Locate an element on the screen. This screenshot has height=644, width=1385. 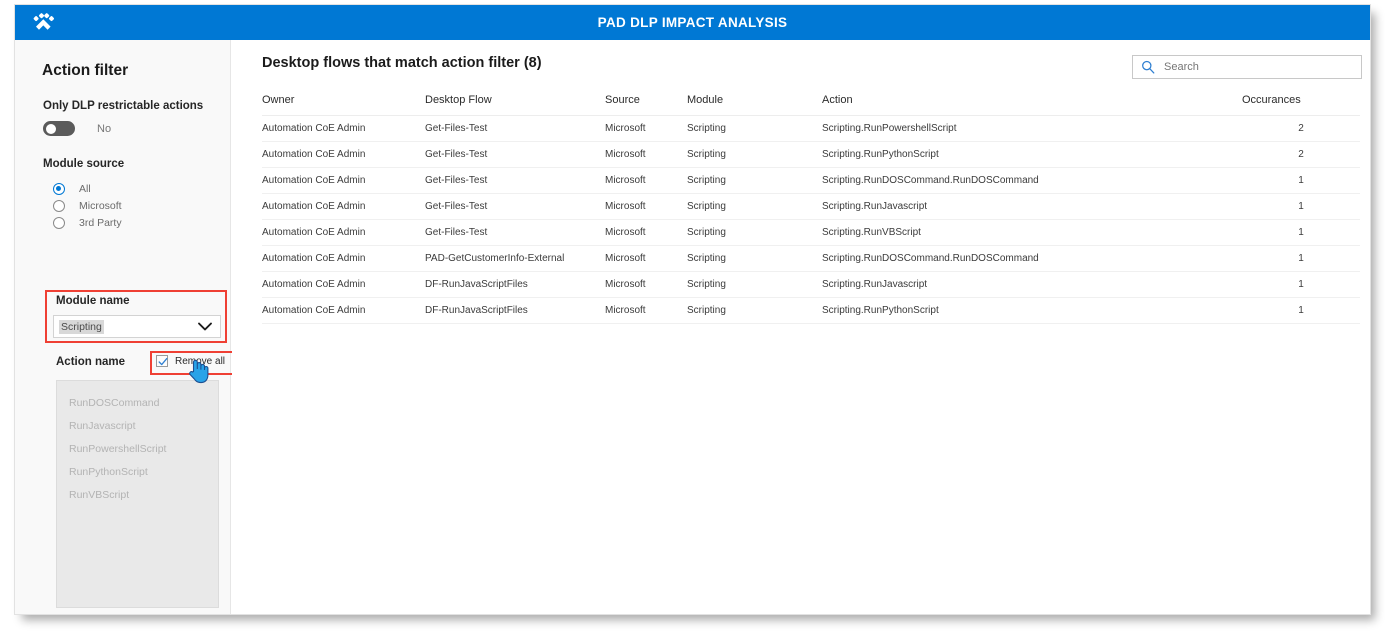
cell-action: Scripting.RunPythonScript is located at coordinates (1032, 310).